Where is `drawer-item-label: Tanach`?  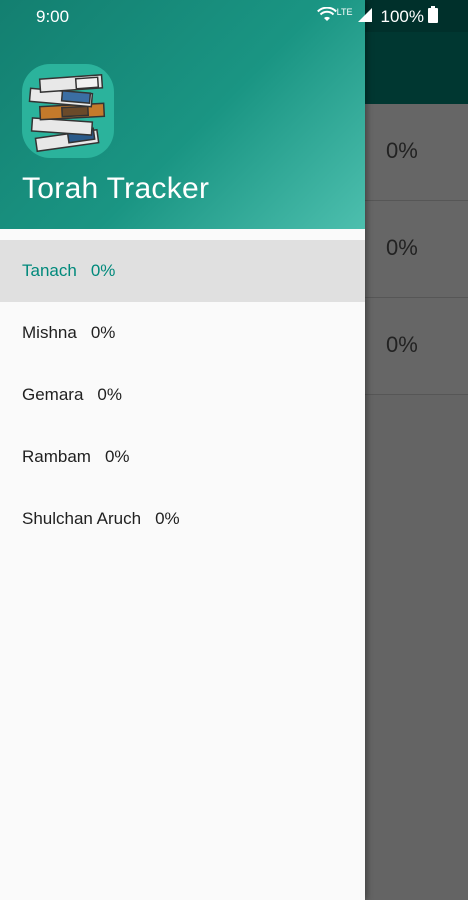
drawer-item-label: Tanach is located at coordinates (49, 270).